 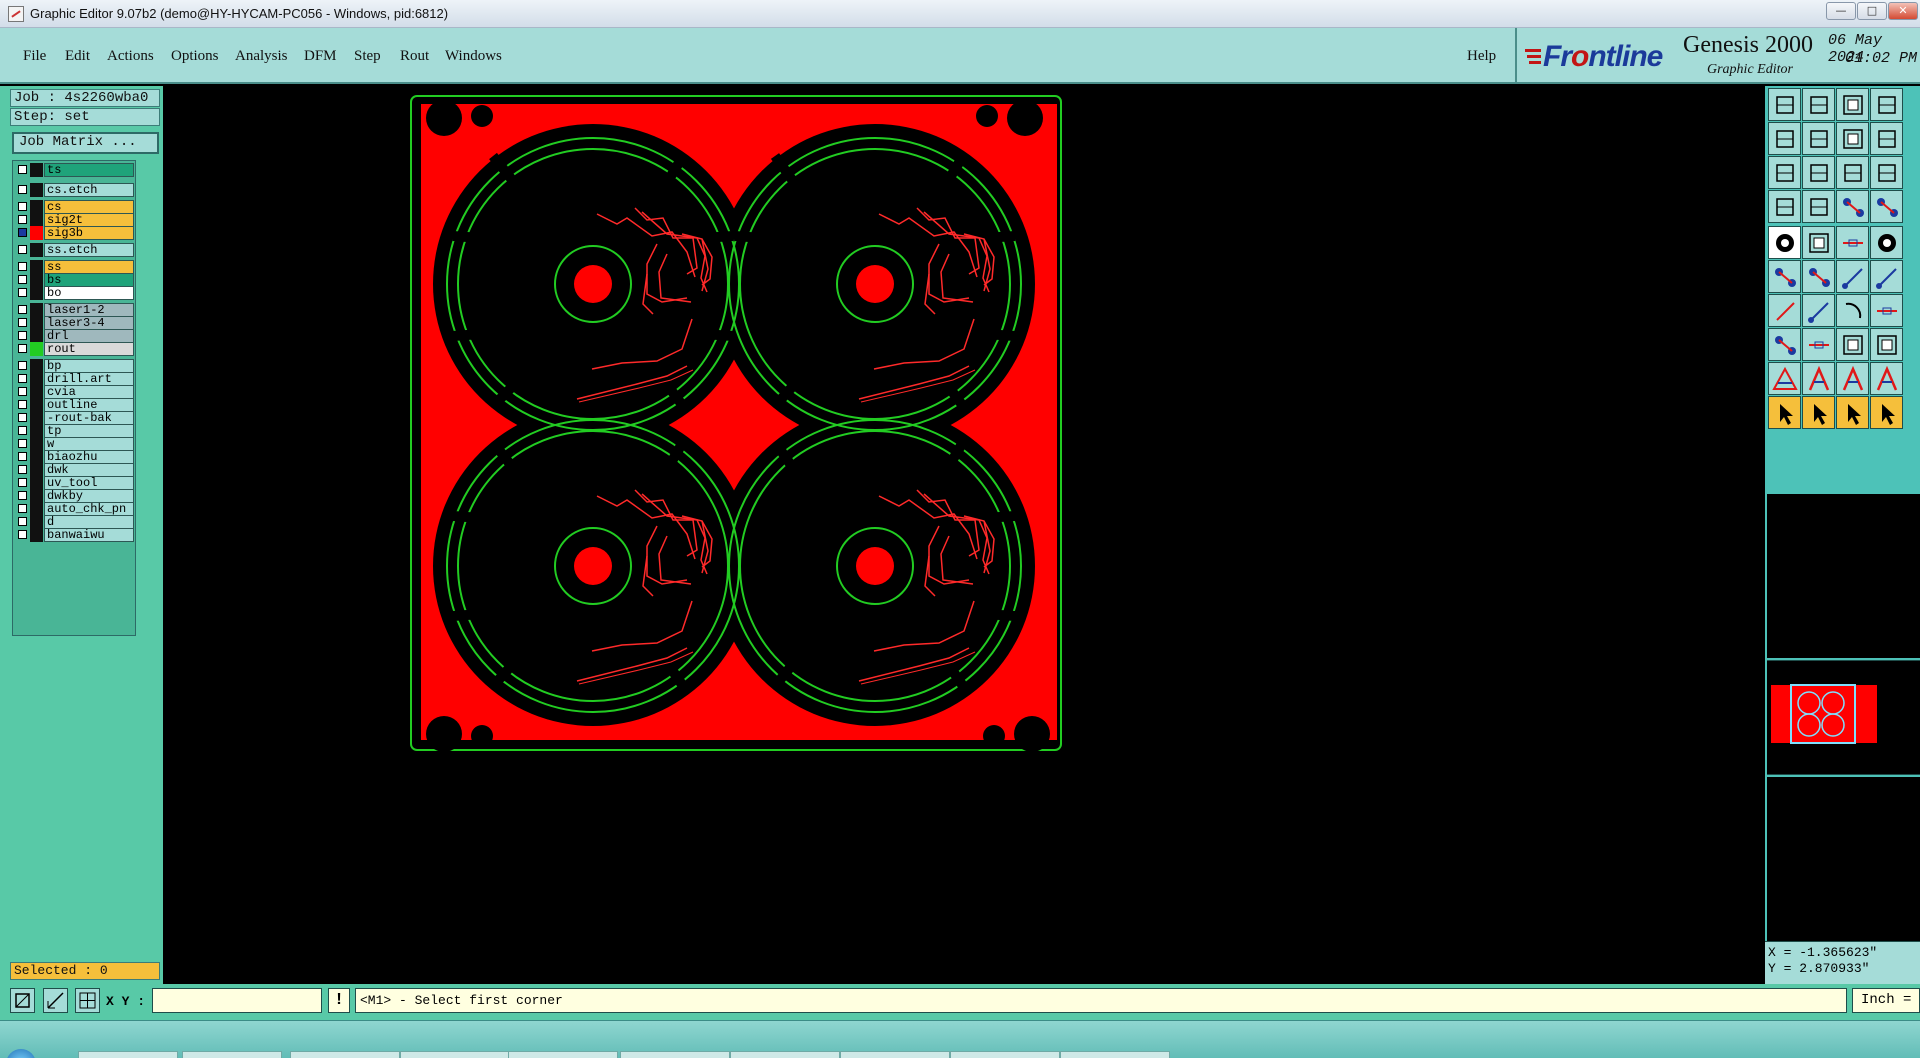 What do you see at coordinates (75, 207) in the screenshot?
I see `layer-row-cs: cs` at bounding box center [75, 207].